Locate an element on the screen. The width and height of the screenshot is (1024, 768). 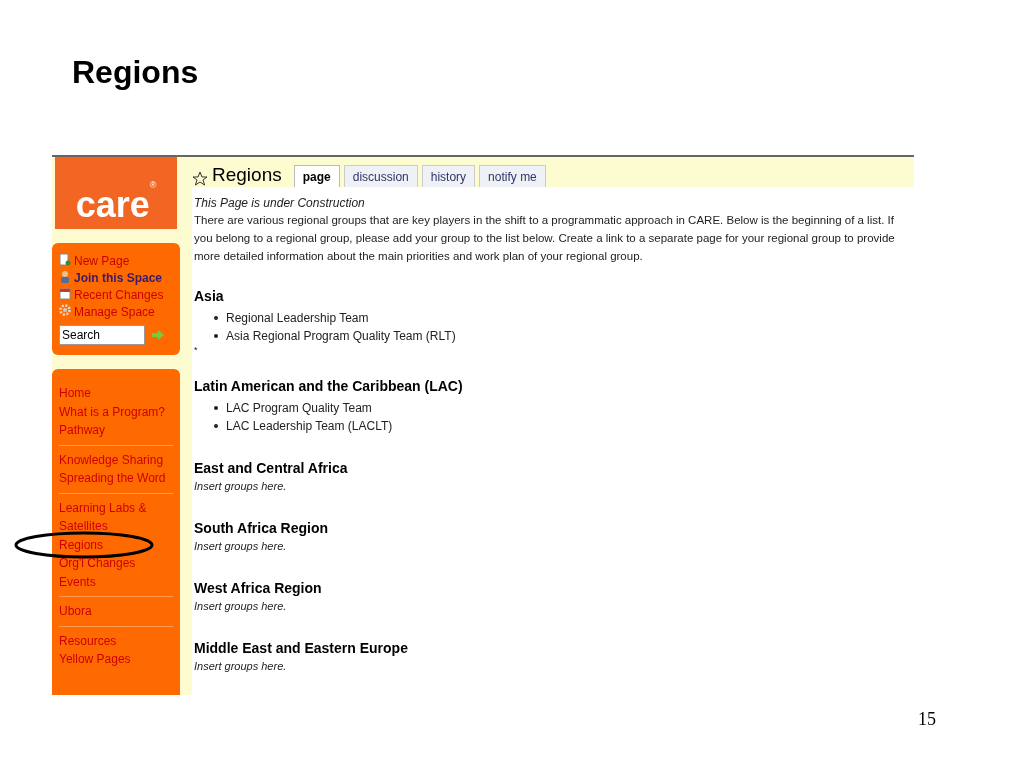
action-link: Manage Space is located at coordinates (114, 312).